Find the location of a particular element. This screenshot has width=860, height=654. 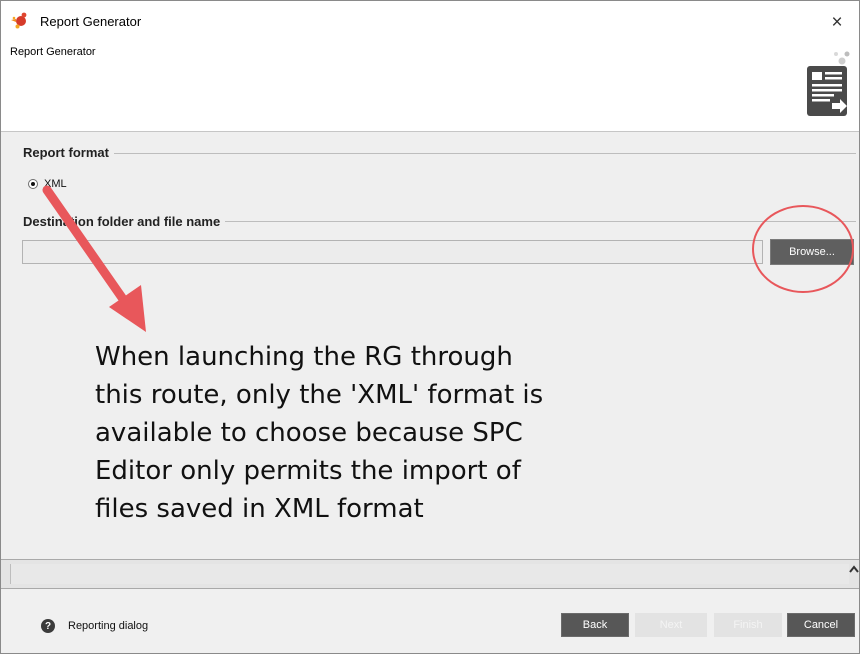

back-button: Back is located at coordinates (595, 625).